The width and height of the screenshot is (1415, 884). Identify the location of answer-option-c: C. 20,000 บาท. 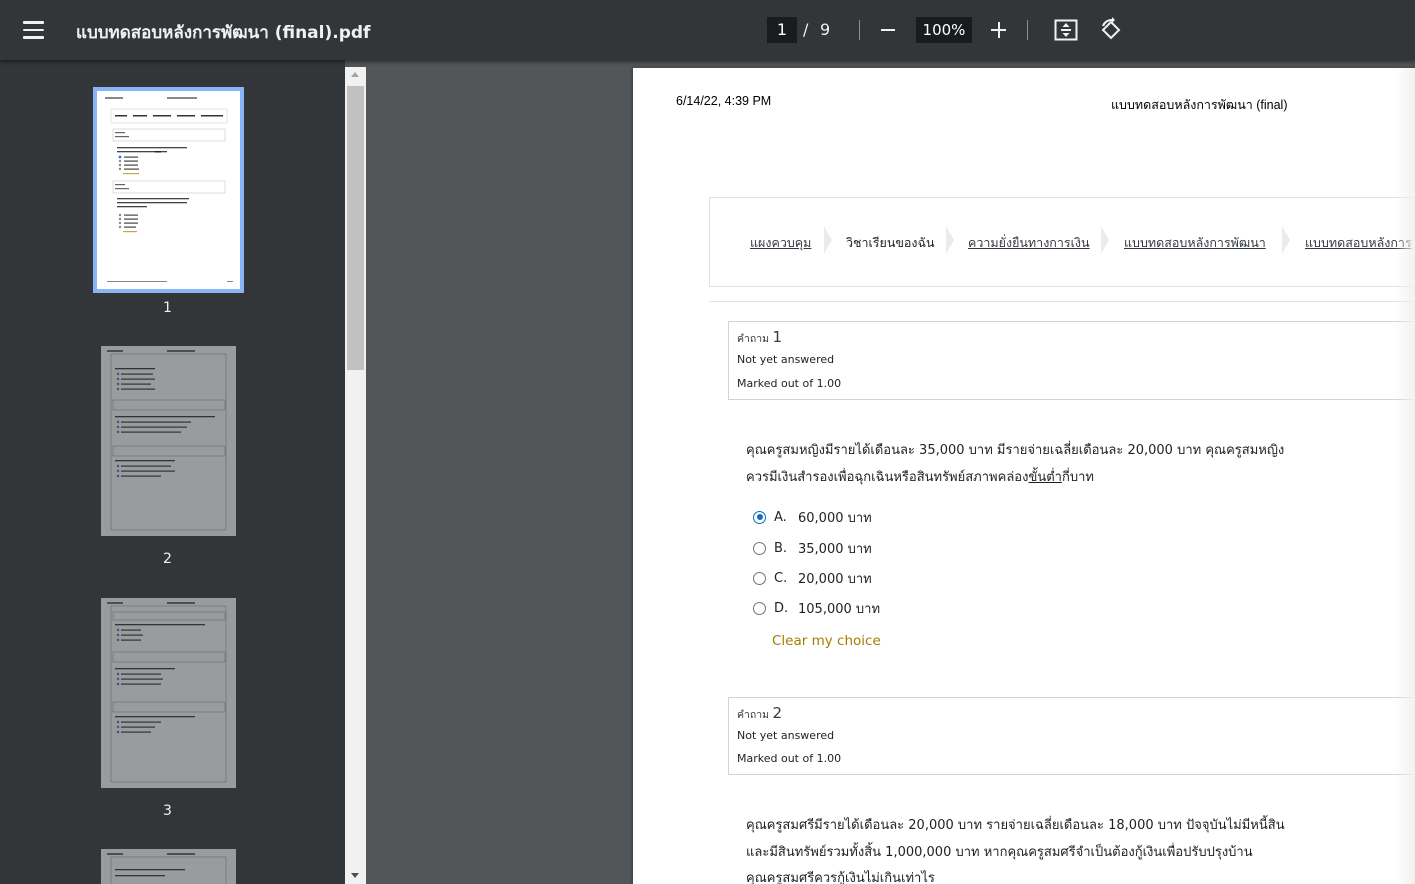
(812, 578).